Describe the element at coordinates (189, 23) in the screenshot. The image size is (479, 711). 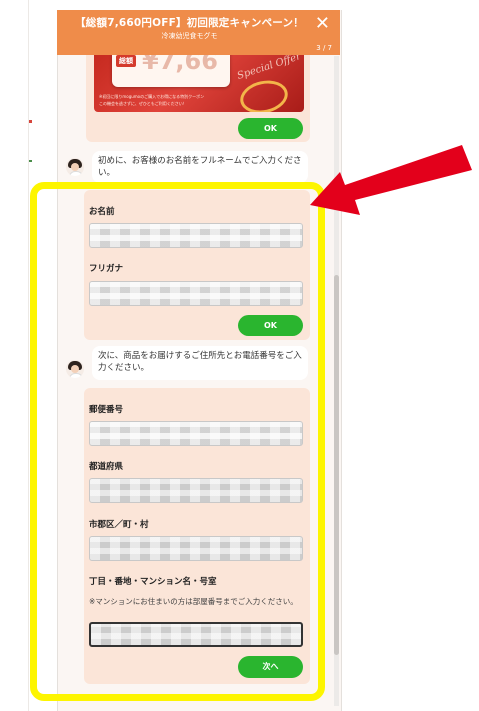
I see `campaign-title: 【総額7,660円OFF】初回限定キャンペーン！` at that location.